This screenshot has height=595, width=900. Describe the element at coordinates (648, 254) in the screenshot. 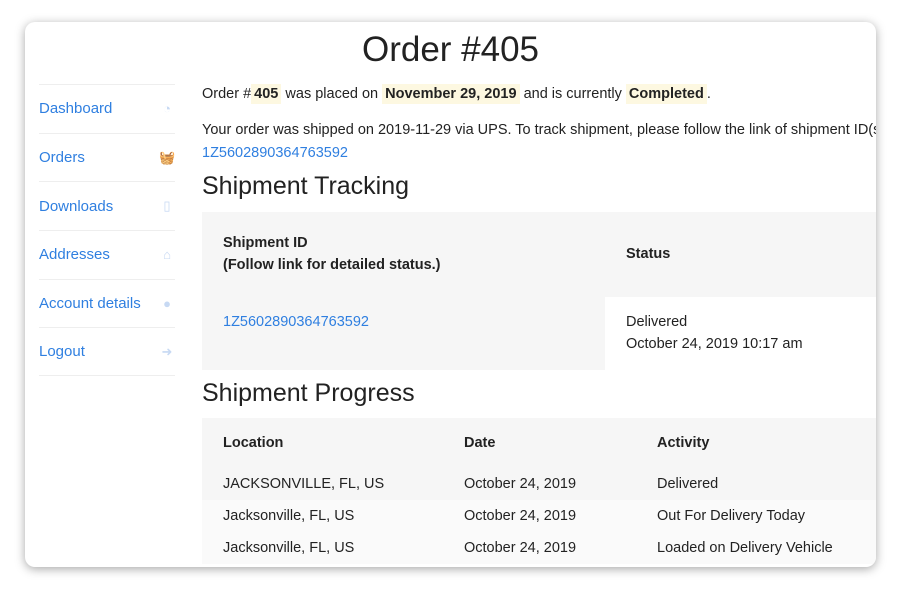

I see `status-header: Status` at that location.